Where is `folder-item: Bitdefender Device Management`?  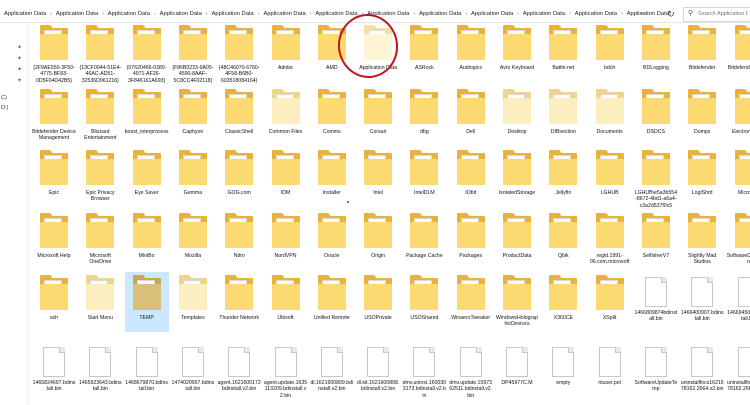 folder-item: Bitdefender Device Management is located at coordinates (54, 114).